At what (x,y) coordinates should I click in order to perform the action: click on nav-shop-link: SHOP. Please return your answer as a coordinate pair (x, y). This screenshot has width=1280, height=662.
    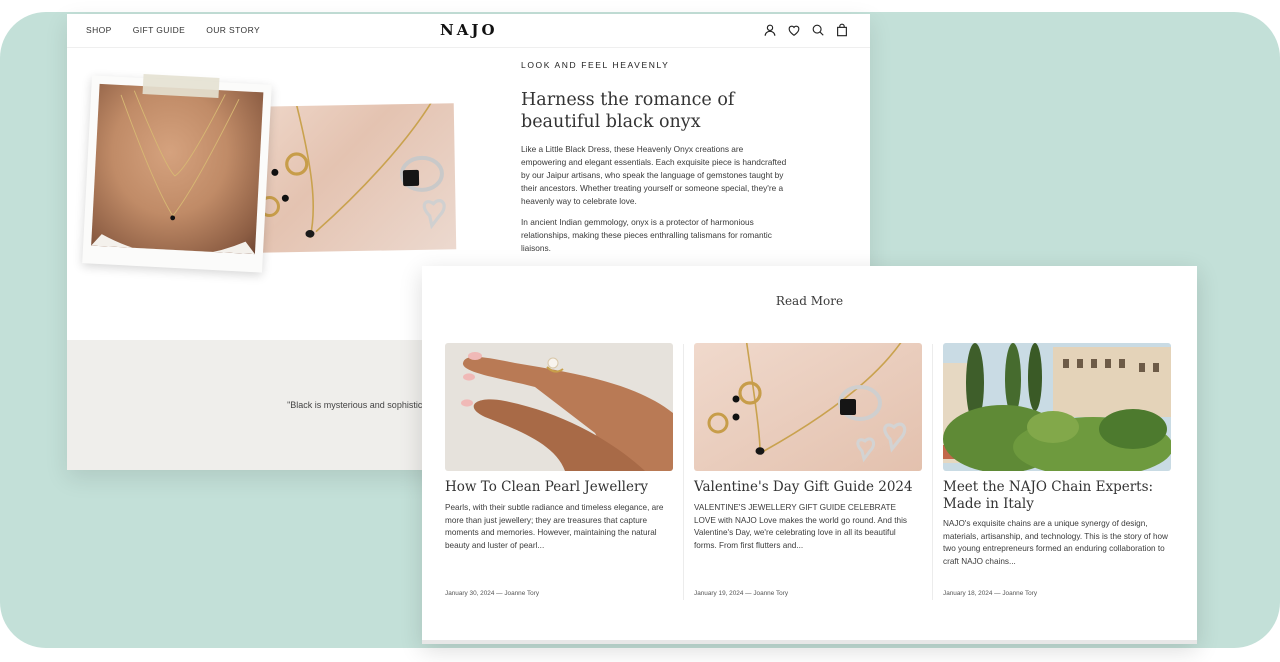
    Looking at the image, I should click on (99, 30).